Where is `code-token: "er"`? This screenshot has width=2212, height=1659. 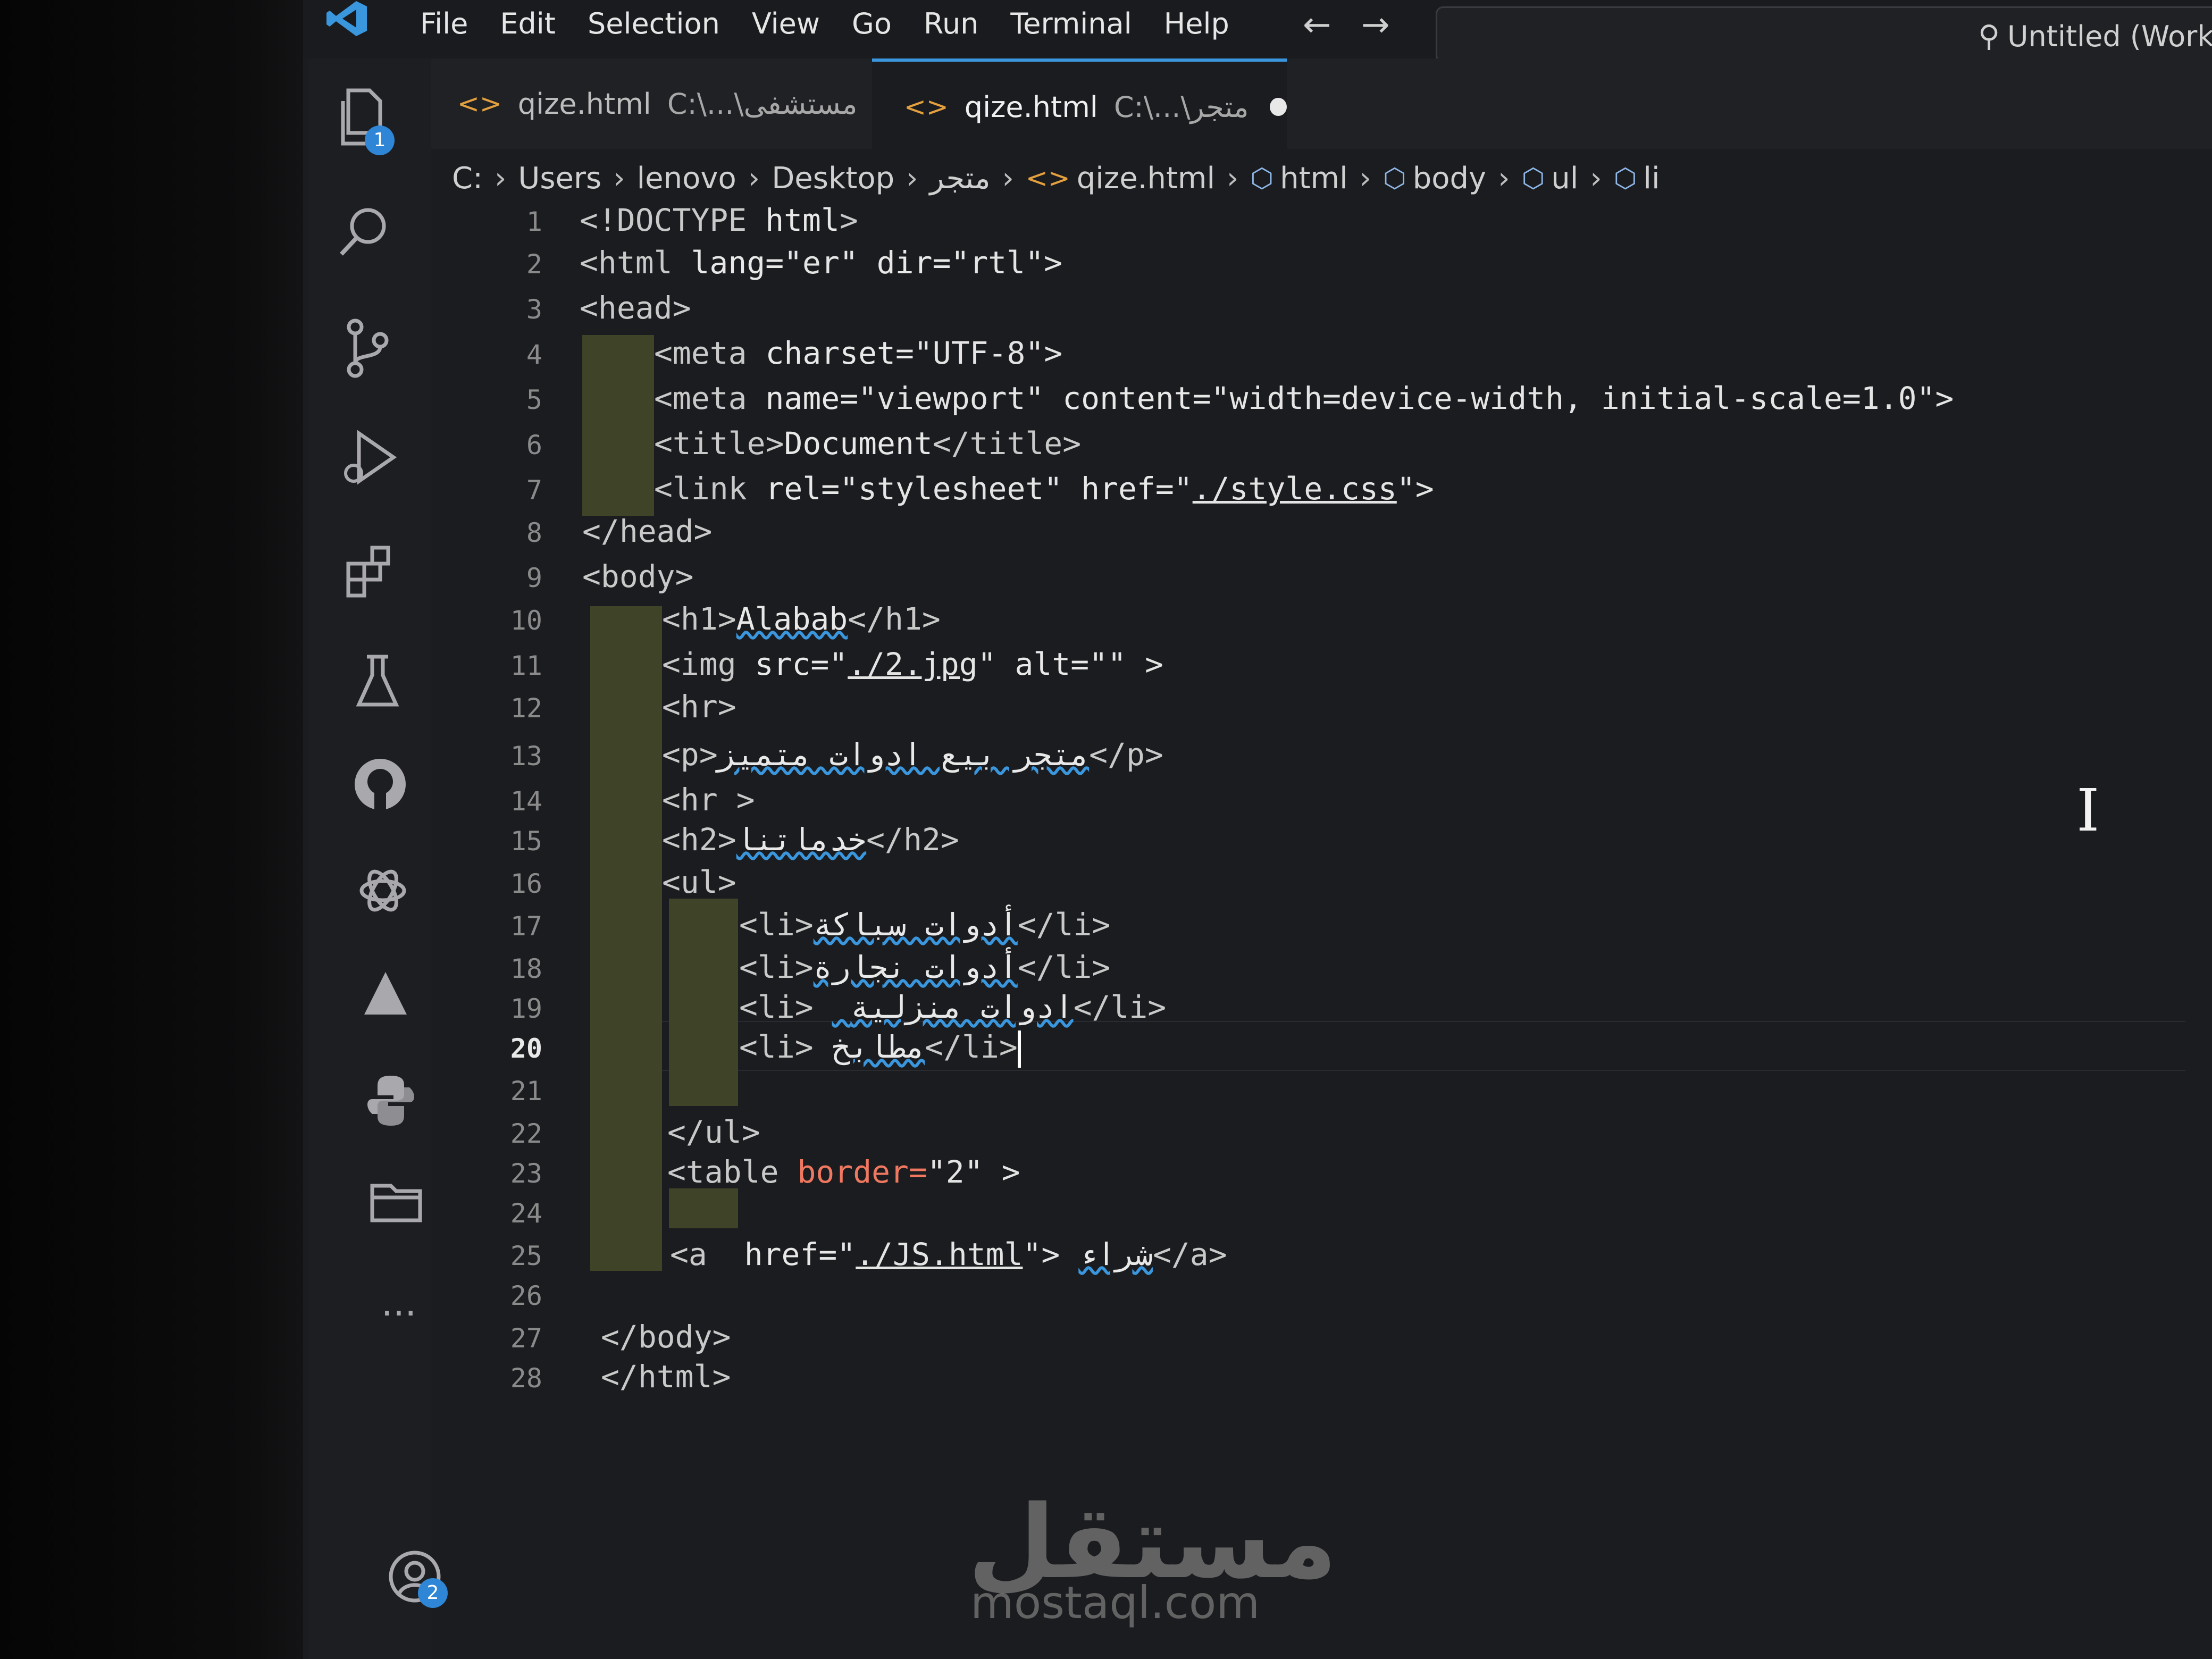 code-token: "er" is located at coordinates (830, 263).